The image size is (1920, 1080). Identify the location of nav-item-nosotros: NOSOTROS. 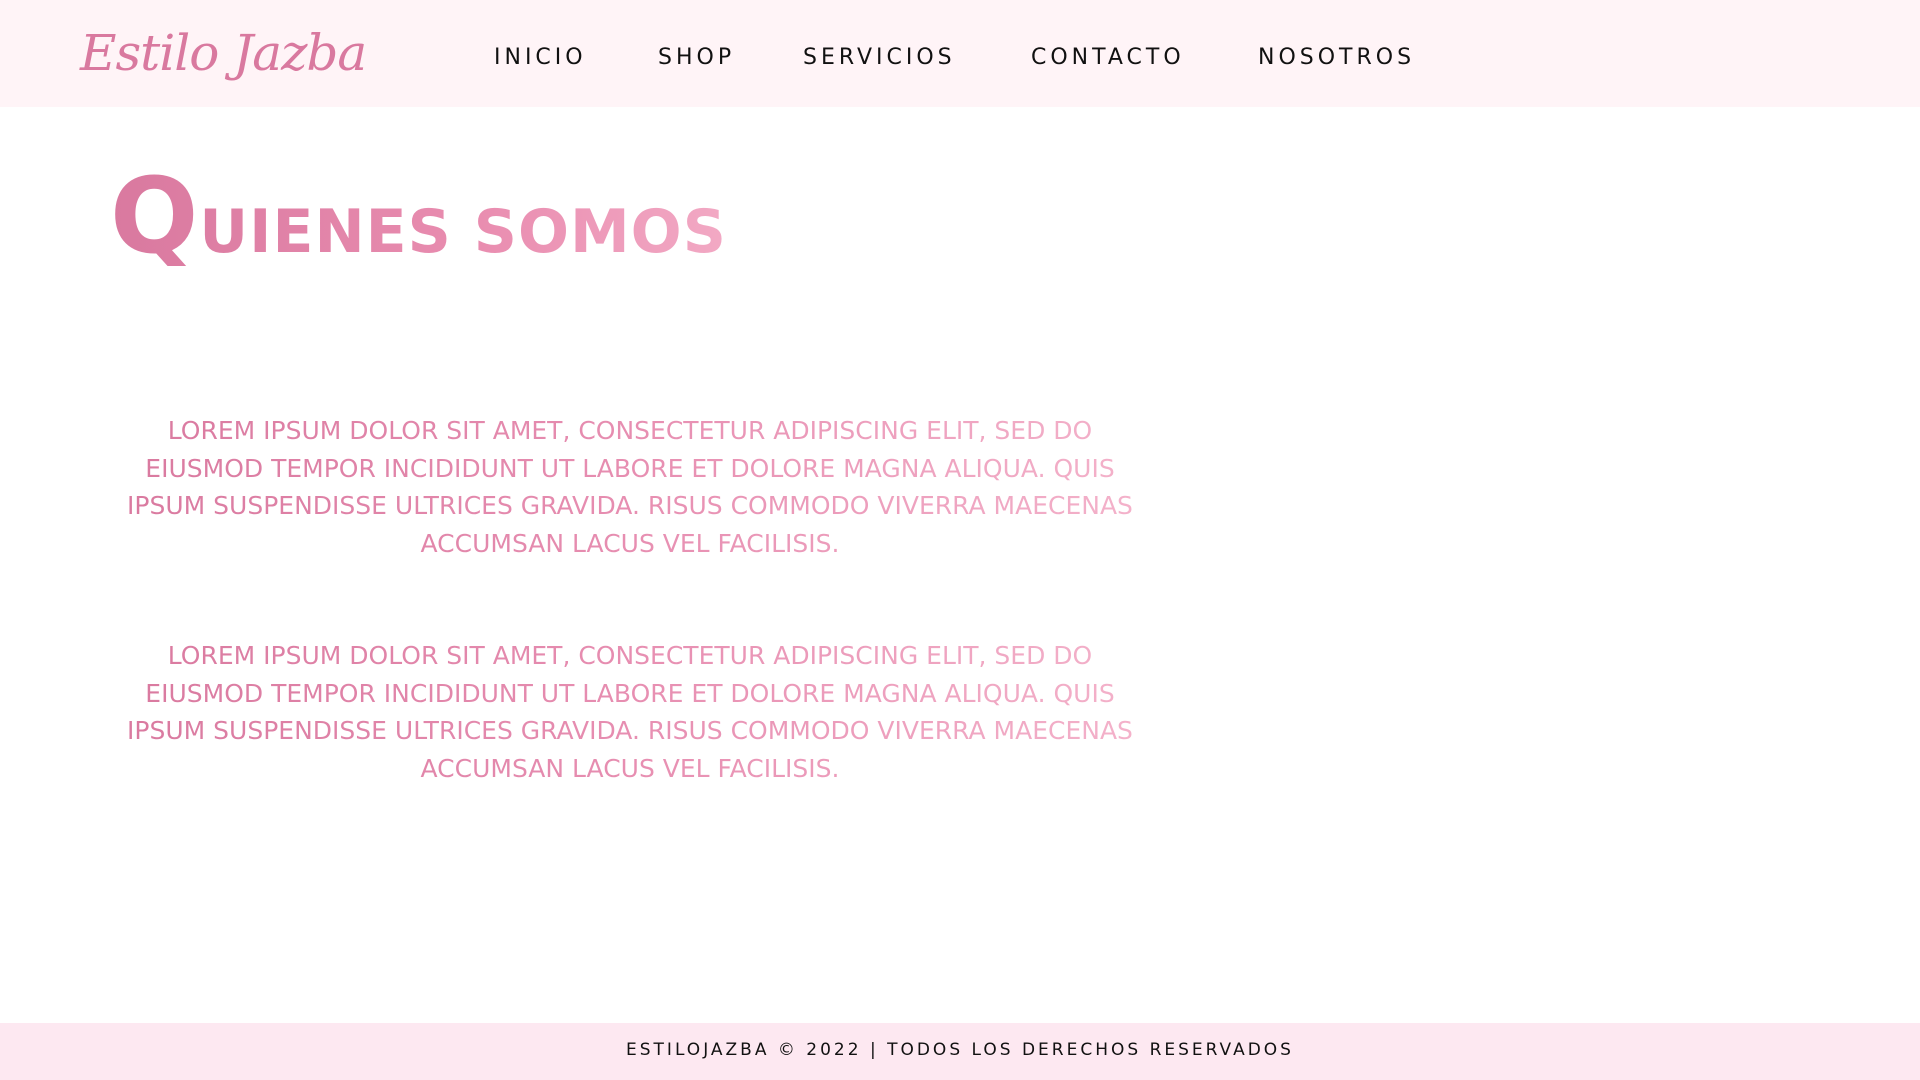
(1336, 58).